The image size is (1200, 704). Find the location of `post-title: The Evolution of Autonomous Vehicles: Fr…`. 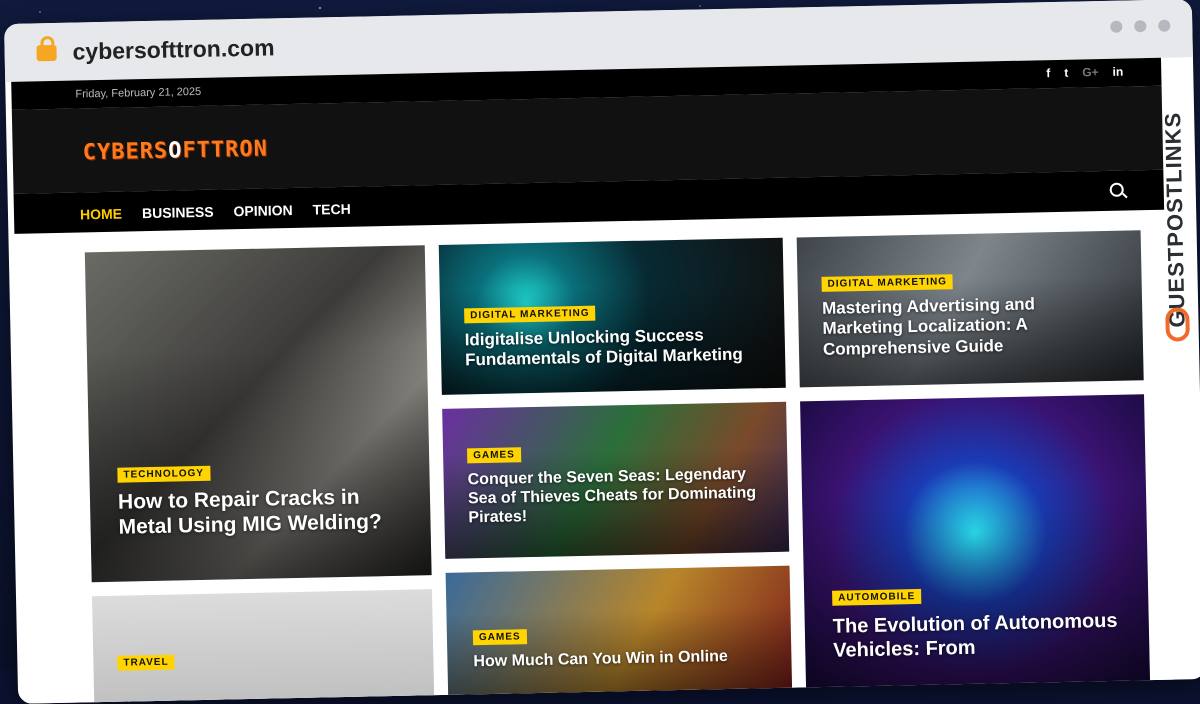

post-title: The Evolution of Autonomous Vehicles: Fr… is located at coordinates (983, 635).